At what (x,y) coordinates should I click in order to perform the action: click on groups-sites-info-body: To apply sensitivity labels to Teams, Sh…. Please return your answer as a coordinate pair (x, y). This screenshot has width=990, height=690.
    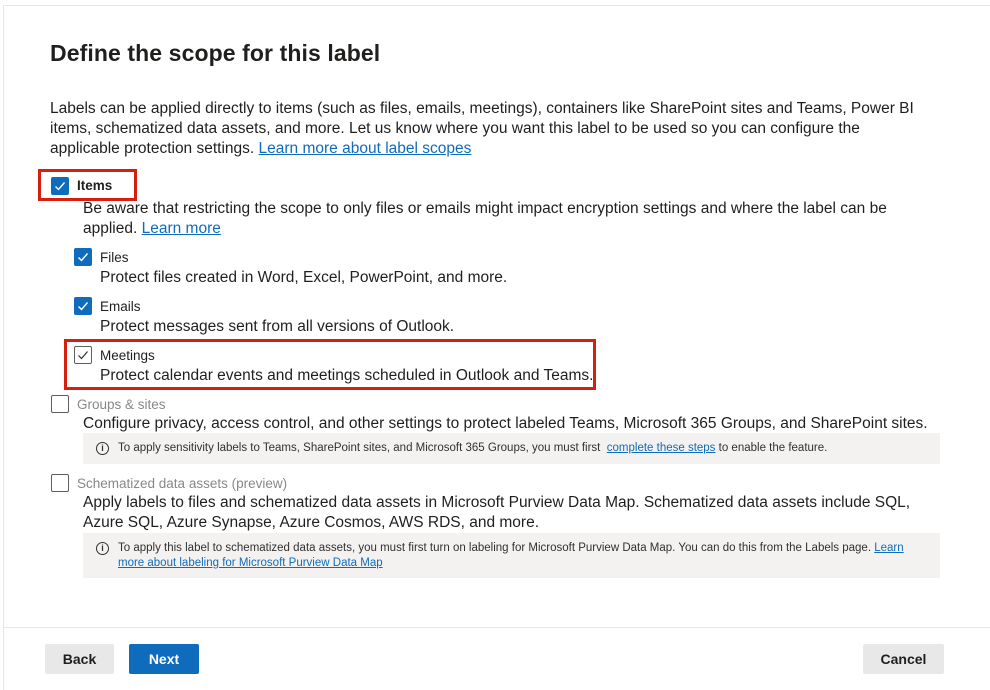
    Looking at the image, I should click on (359, 448).